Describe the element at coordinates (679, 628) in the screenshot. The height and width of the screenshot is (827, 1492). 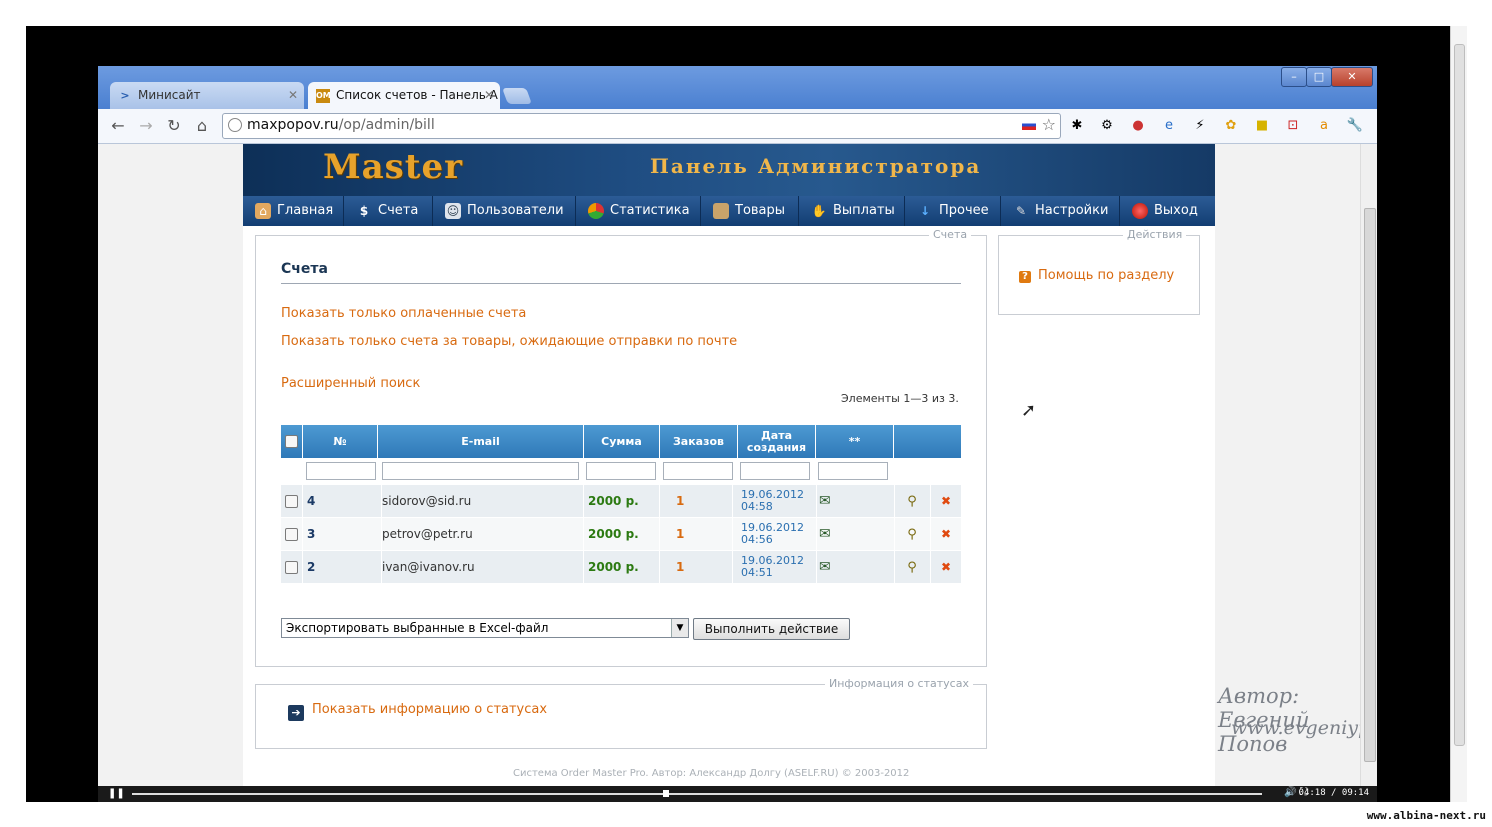
I see `chevron-down-icon: ▼` at that location.